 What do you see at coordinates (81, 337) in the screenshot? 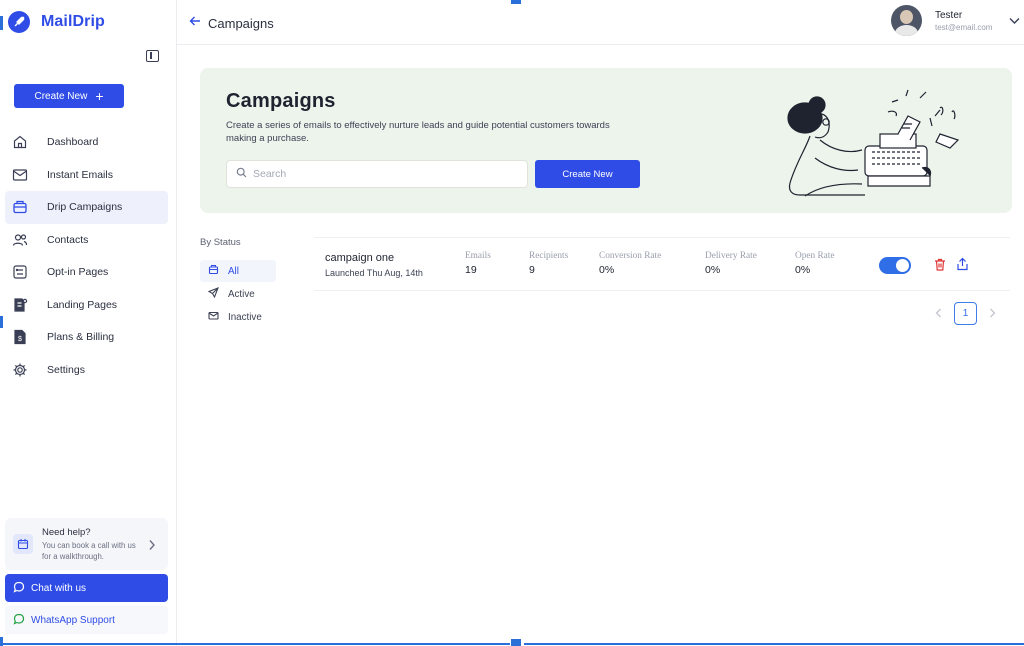
I see `sidebar-item-label: Plans & Billing` at bounding box center [81, 337].